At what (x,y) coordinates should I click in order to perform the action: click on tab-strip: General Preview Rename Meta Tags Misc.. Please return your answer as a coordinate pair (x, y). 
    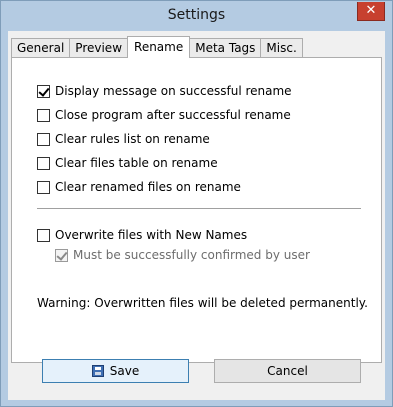
    Looking at the image, I should click on (157, 47).